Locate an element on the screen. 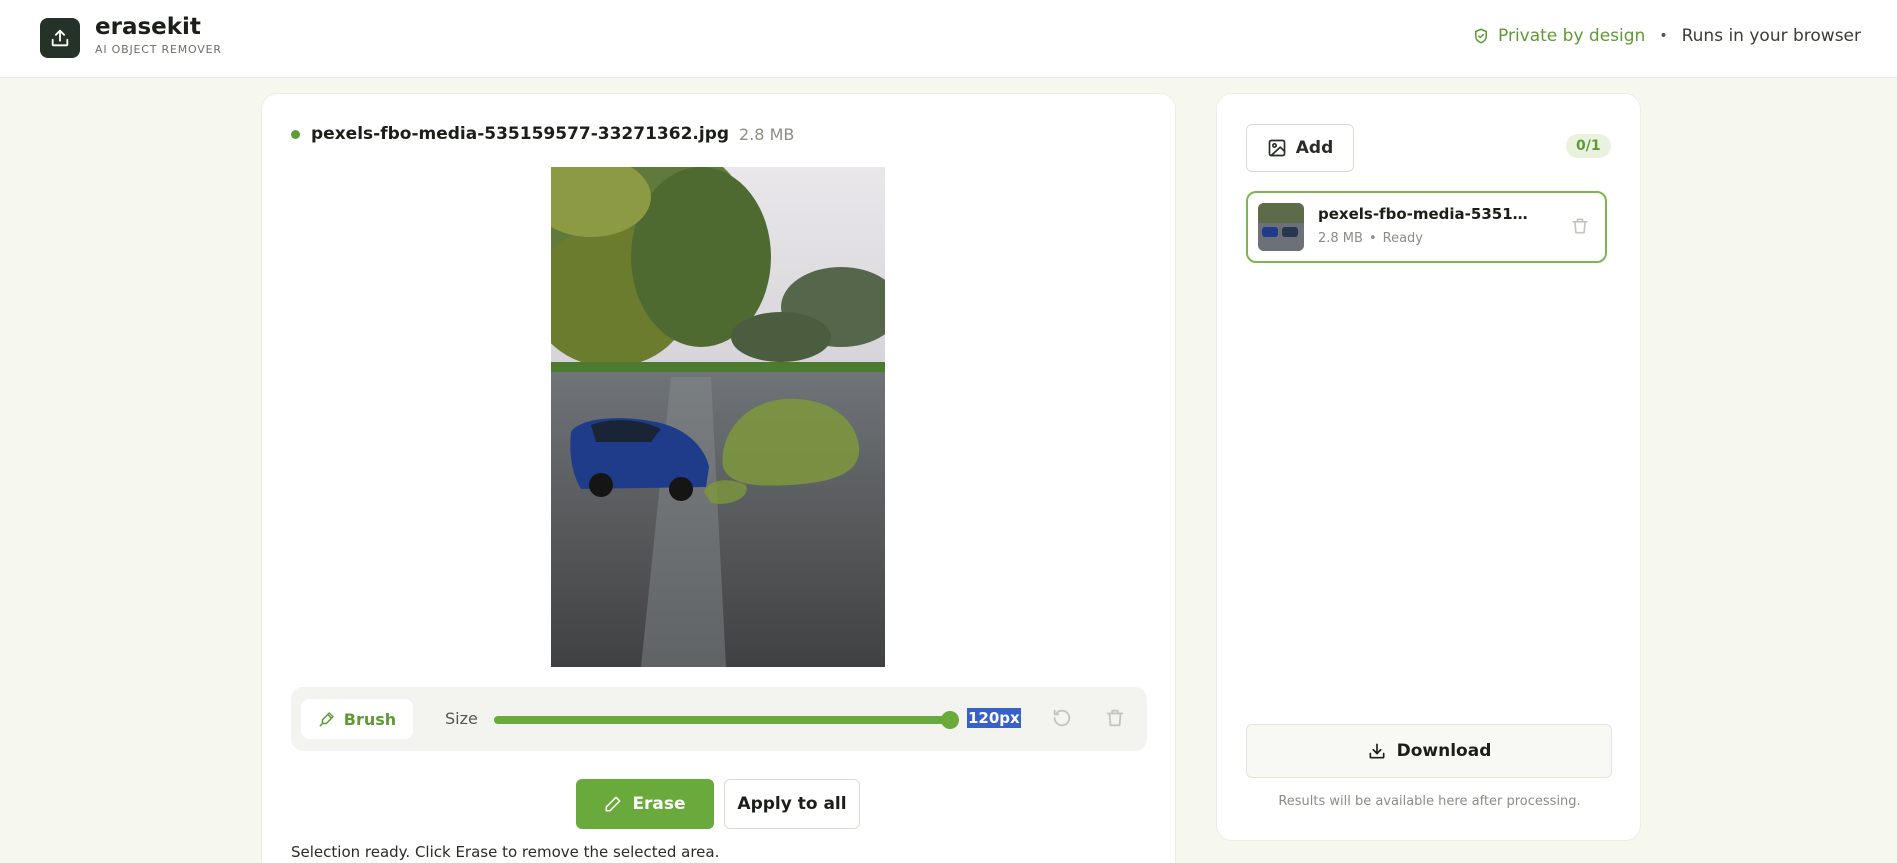  file-size: 2.8 MB is located at coordinates (767, 134).